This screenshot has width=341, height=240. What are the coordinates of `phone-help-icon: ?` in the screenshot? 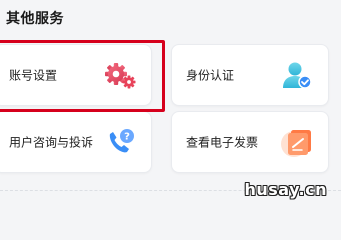 It's located at (120, 142).